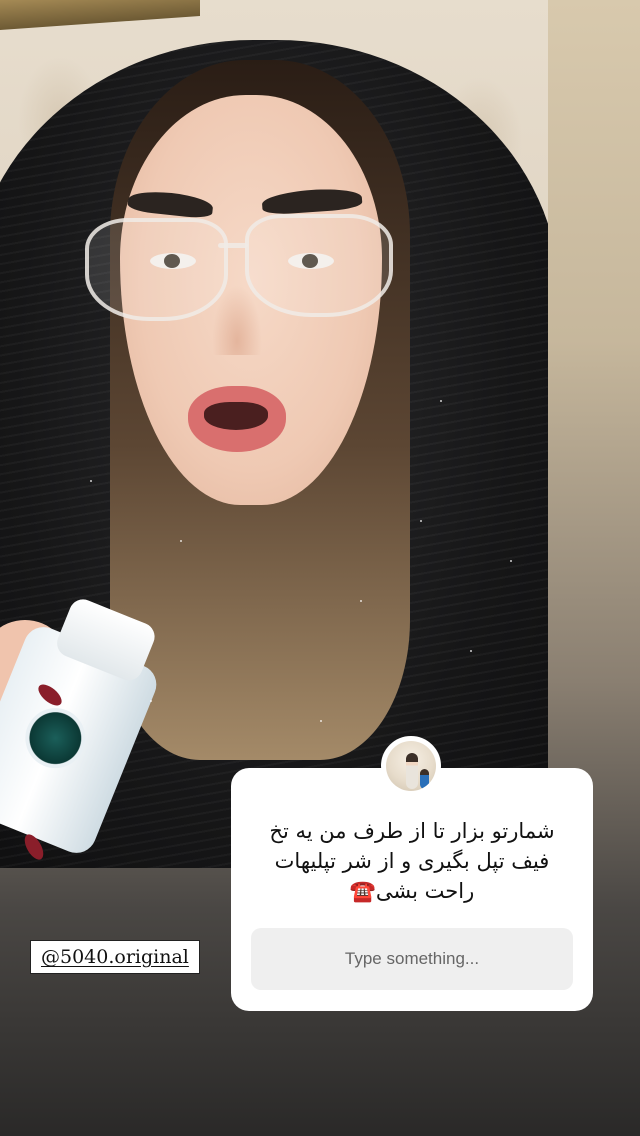 Image resolution: width=640 pixels, height=1136 pixels. I want to click on glasses-left-lens, so click(156, 269).